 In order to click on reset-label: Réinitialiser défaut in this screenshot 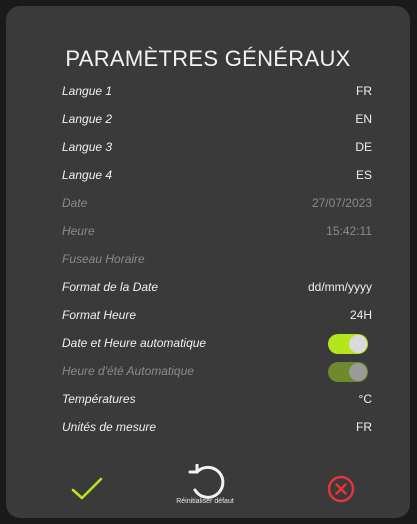, I will do `click(205, 501)`.